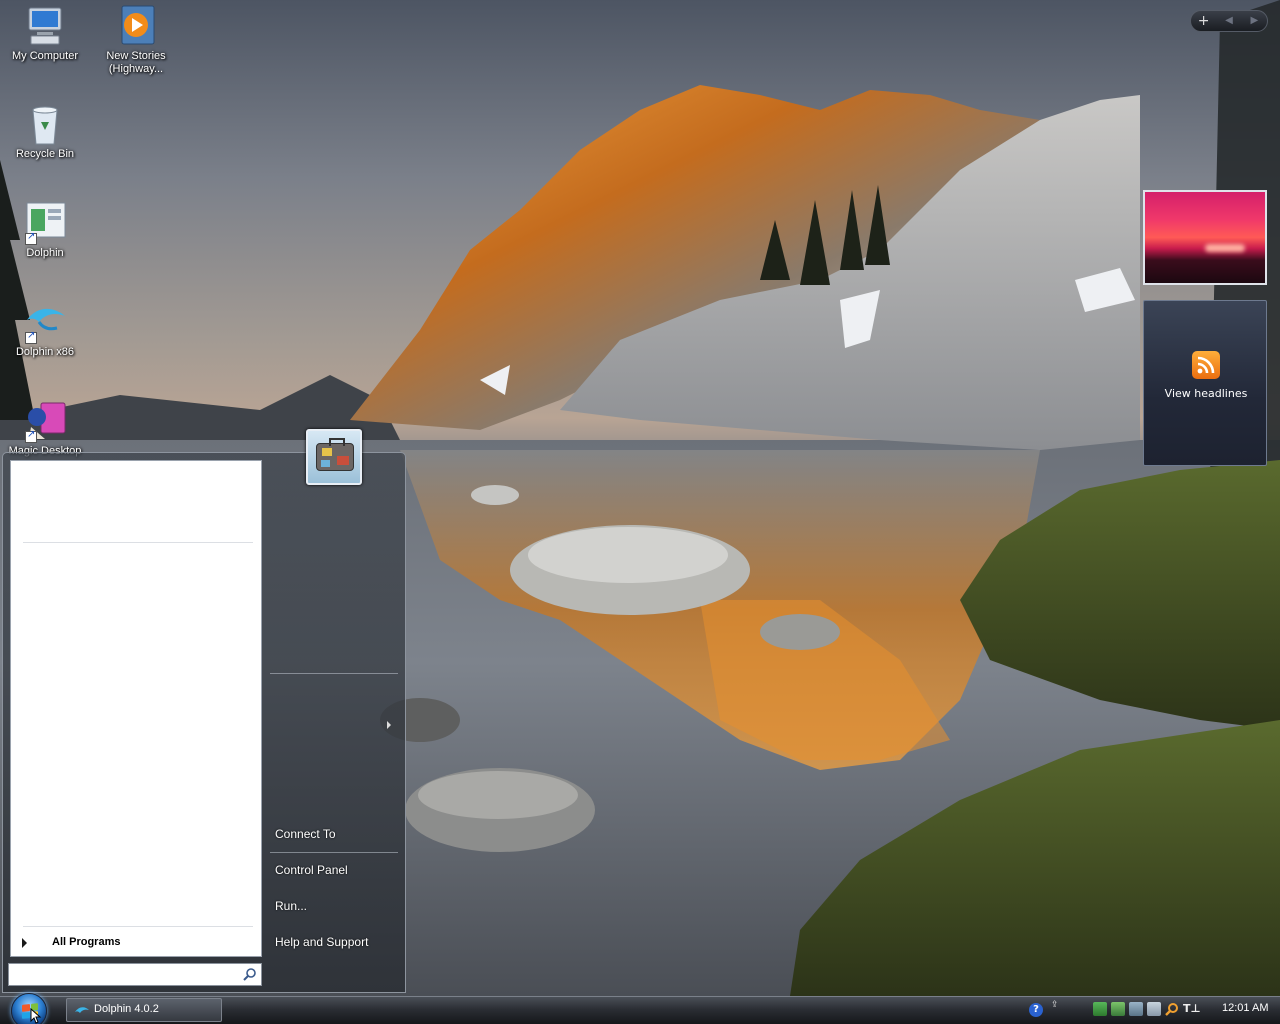  I want to click on network-icon: ⇪, so click(1056, 1005).